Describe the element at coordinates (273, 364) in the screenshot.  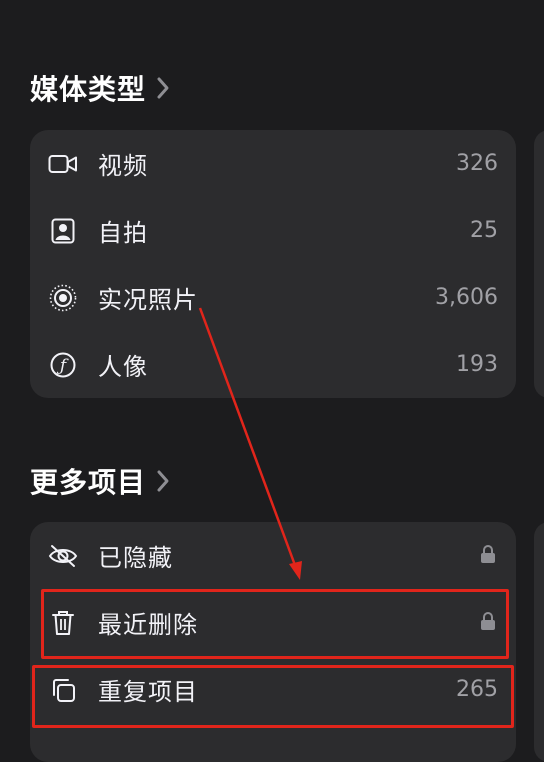
I see `media-row-portrait: ƒ 人像 193` at that location.